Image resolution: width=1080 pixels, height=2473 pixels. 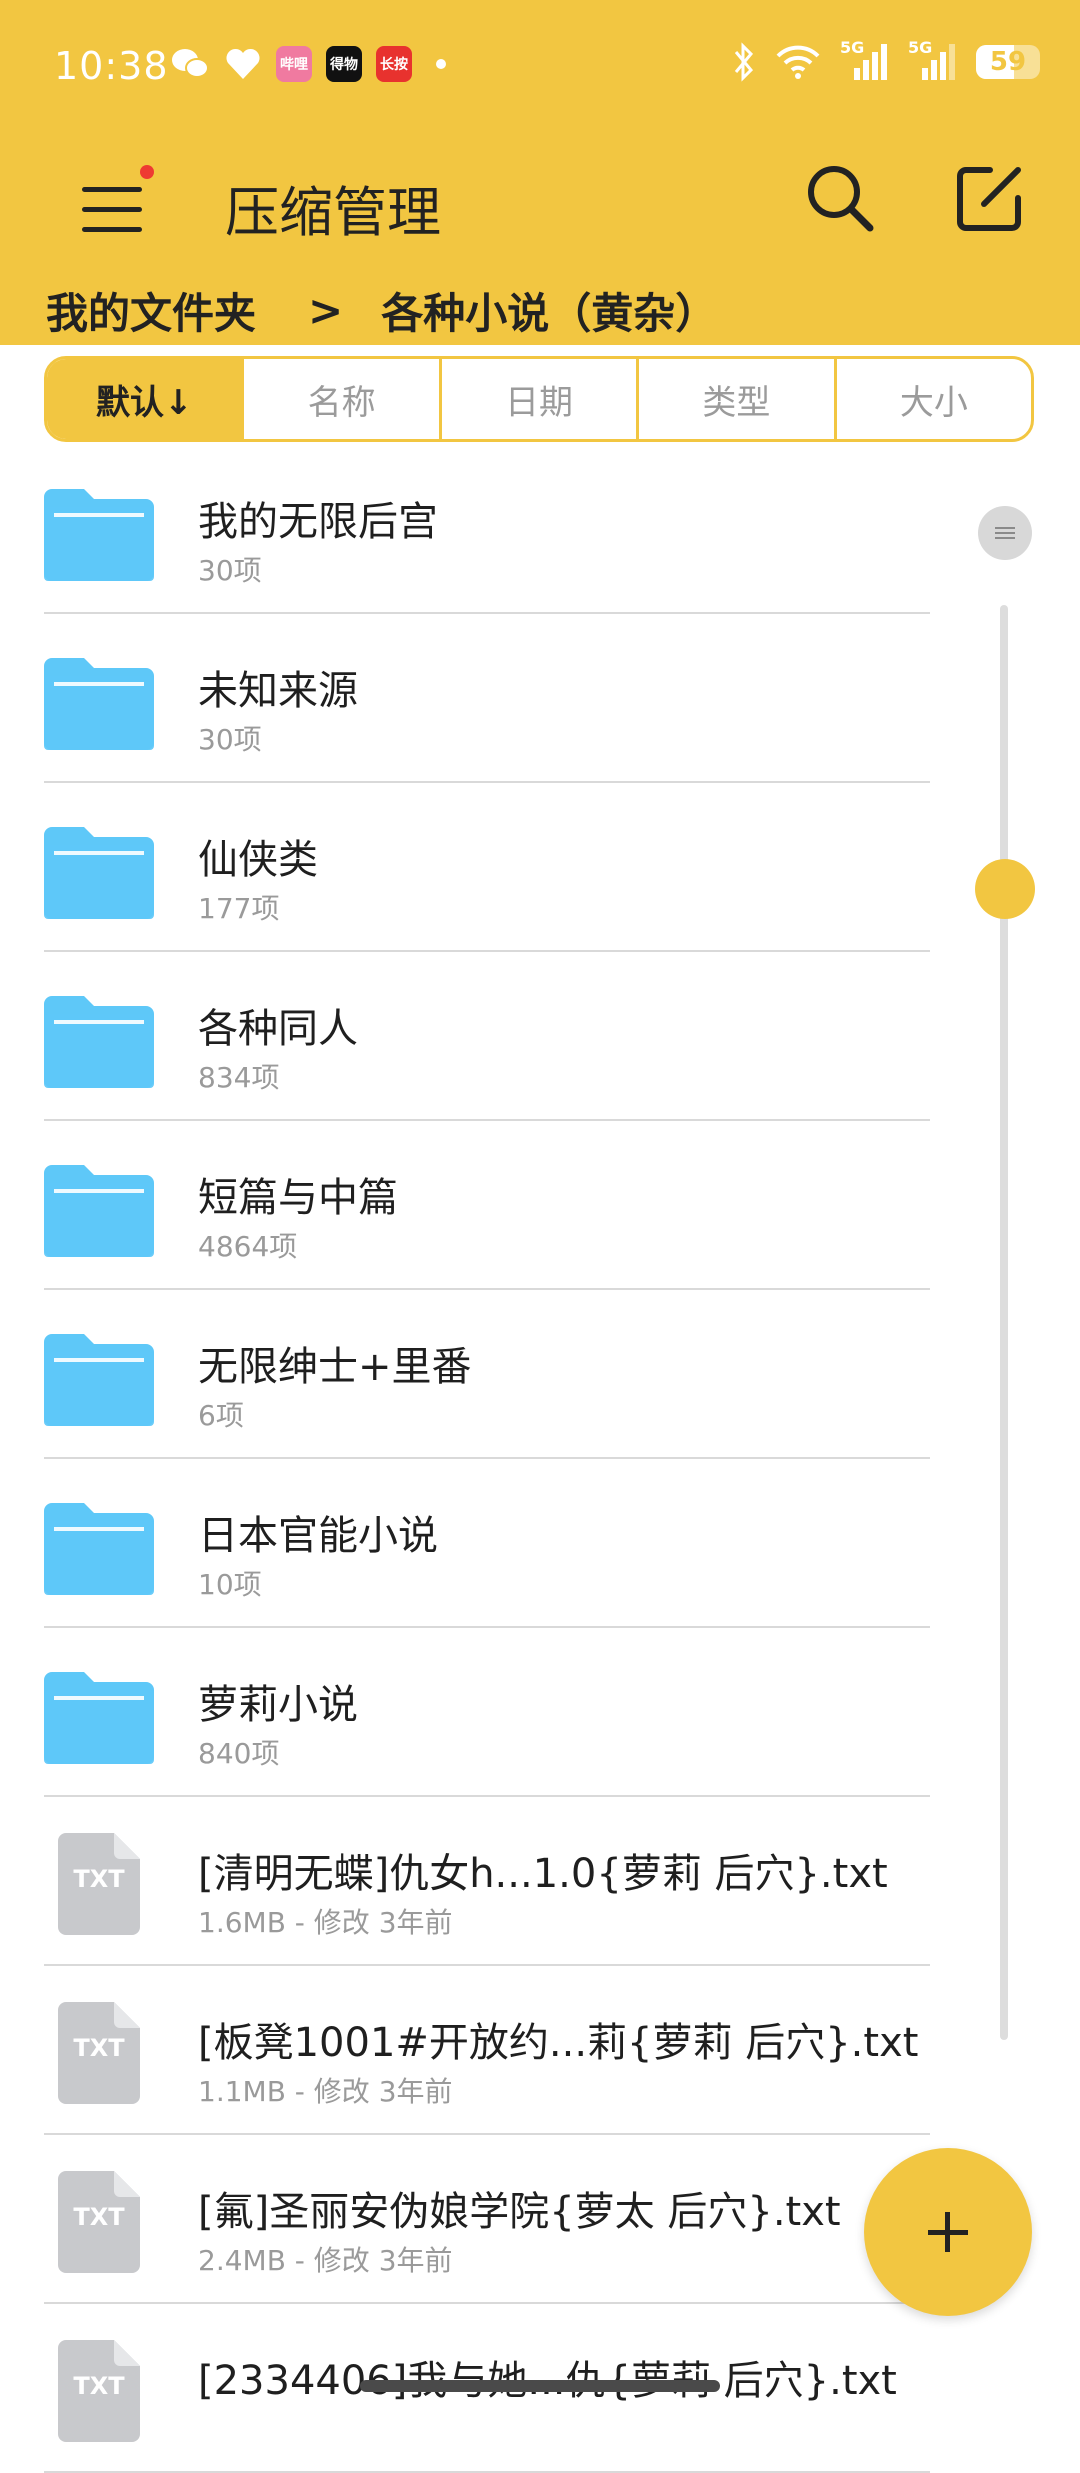 I want to click on notification-icons: 哔哩 得物 长按, so click(x=308, y=64).